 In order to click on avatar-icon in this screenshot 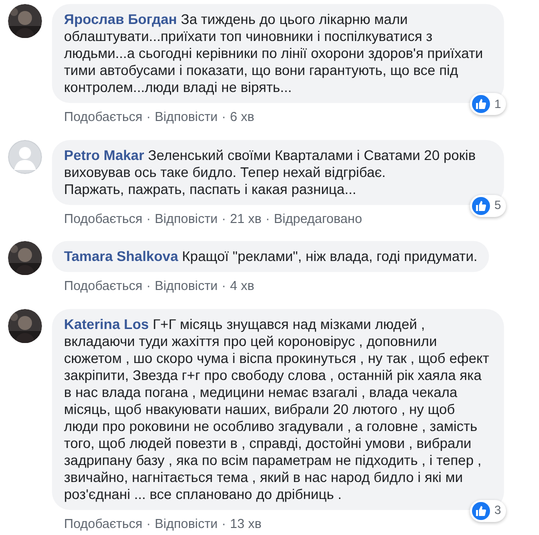, I will do `click(25, 157)`.